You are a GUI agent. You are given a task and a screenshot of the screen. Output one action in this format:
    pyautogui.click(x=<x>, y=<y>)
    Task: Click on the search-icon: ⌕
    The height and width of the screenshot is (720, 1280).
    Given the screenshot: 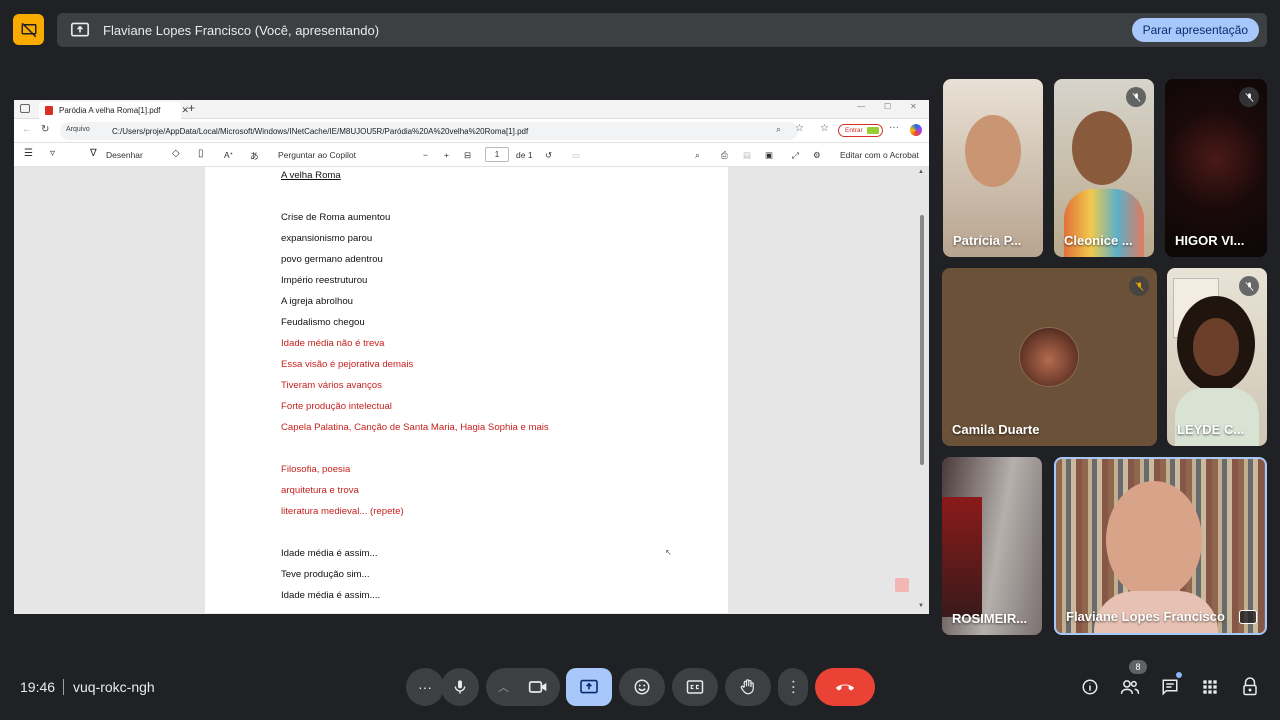 What is the action you would take?
    pyautogui.click(x=697, y=155)
    